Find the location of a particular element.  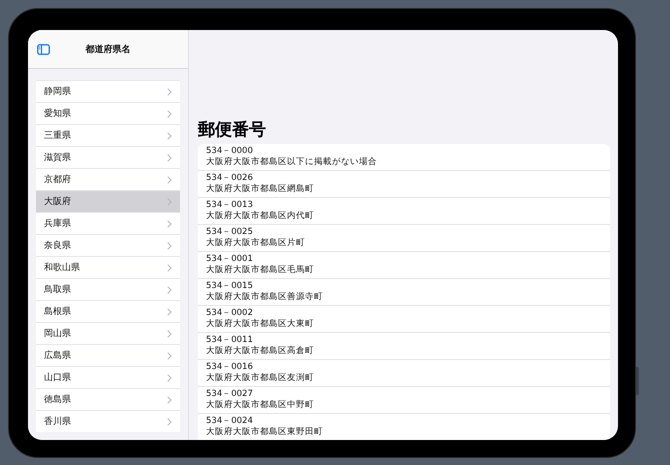

address-text: 大阪府大阪市都島区大東町 is located at coordinates (260, 324).